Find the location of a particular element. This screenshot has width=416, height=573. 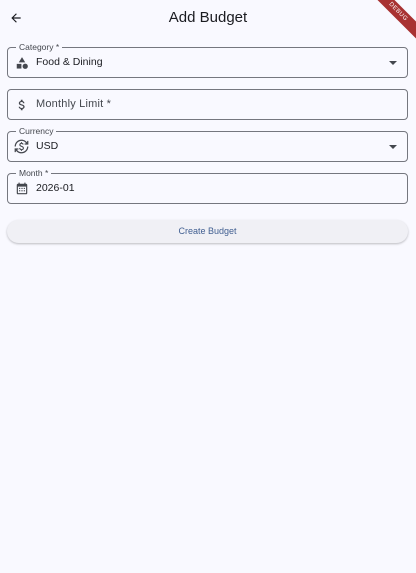

monthly-limit-placeholder: Monthly Limit * is located at coordinates (74, 104).